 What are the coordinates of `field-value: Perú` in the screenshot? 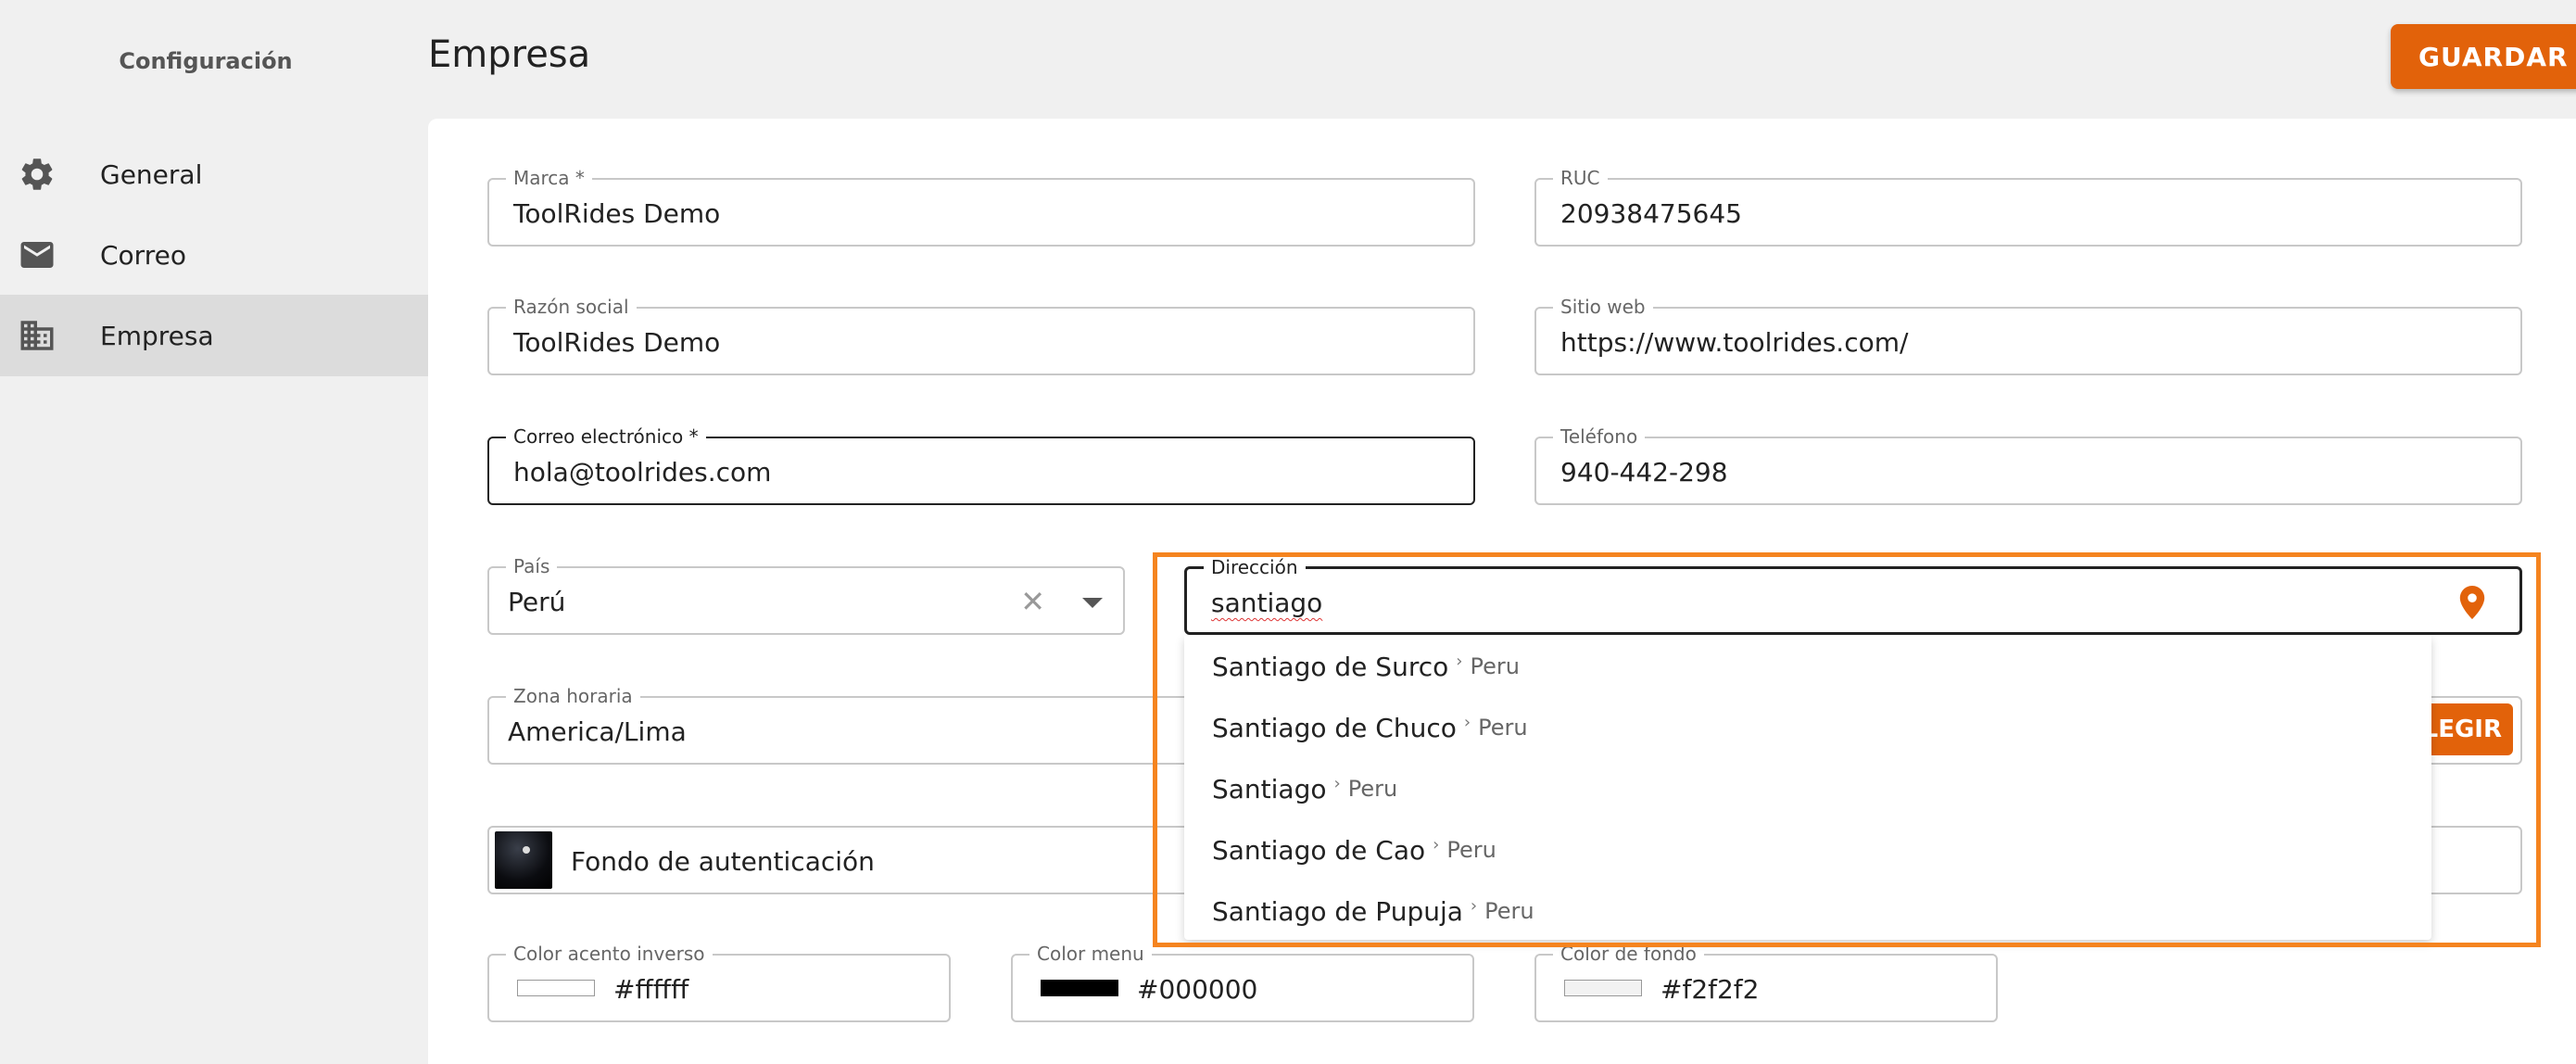 It's located at (537, 602).